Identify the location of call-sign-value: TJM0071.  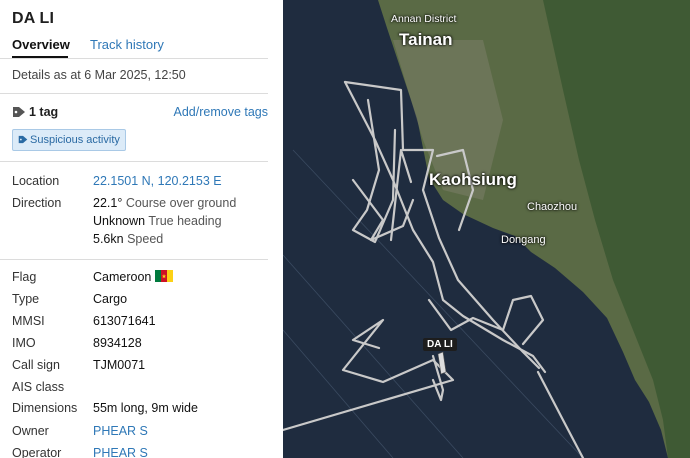
(119, 365).